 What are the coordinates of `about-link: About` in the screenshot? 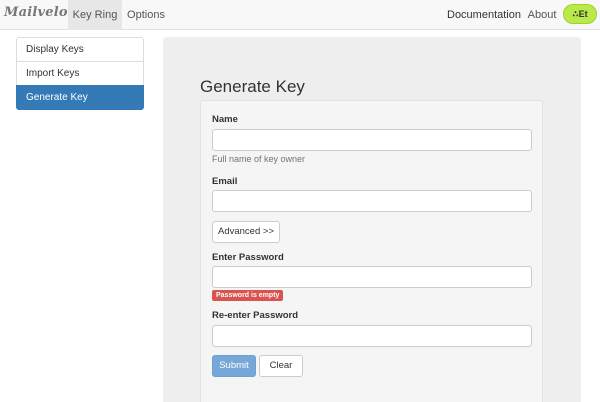 It's located at (542, 15).